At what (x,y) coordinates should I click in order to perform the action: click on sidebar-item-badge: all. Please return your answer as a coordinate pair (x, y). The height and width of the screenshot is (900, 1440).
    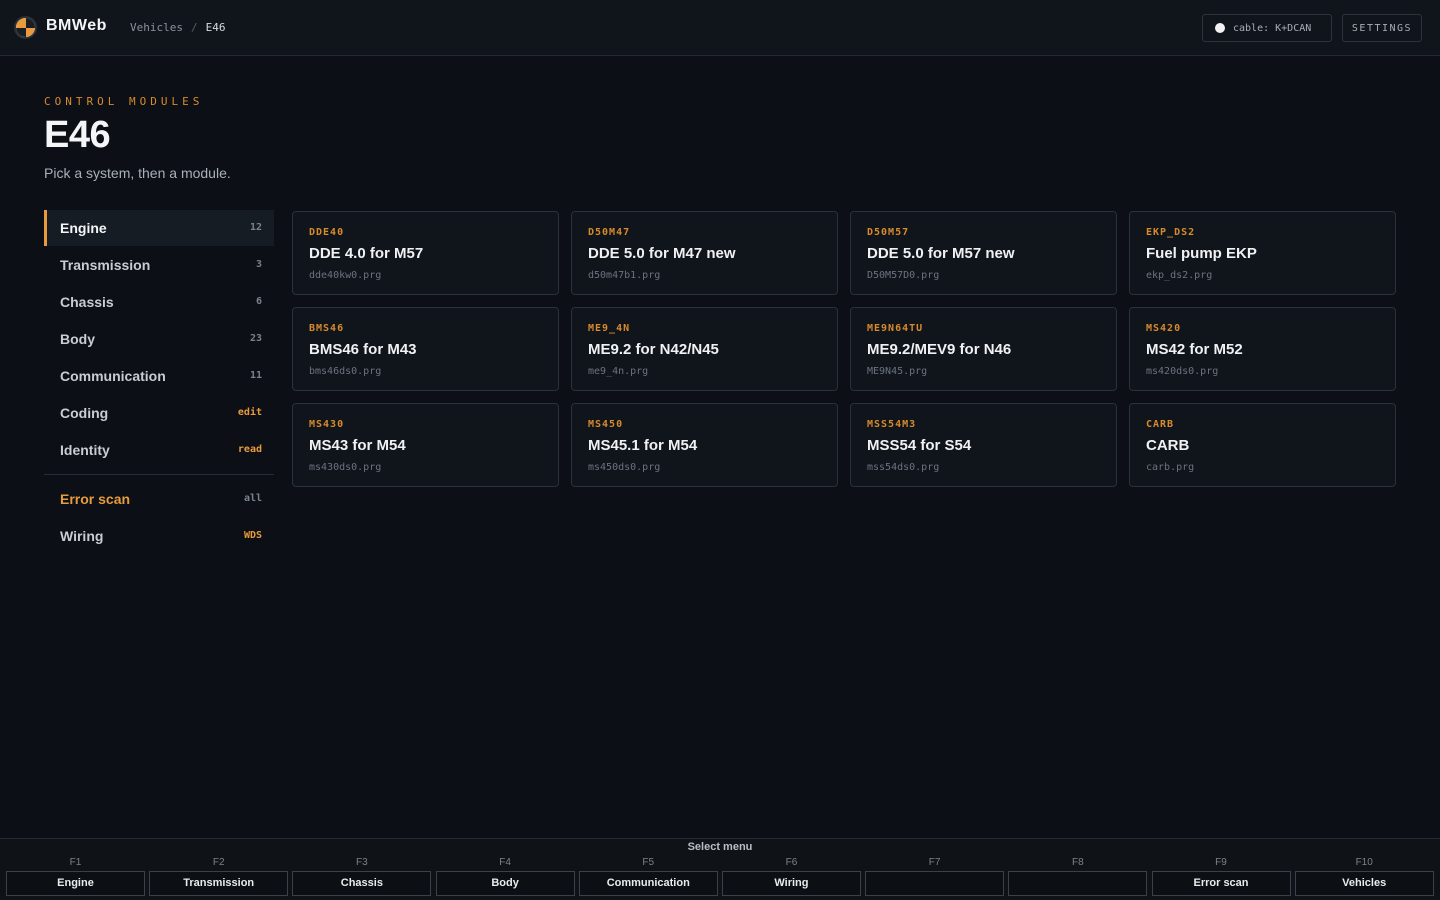
    Looking at the image, I should click on (252, 498).